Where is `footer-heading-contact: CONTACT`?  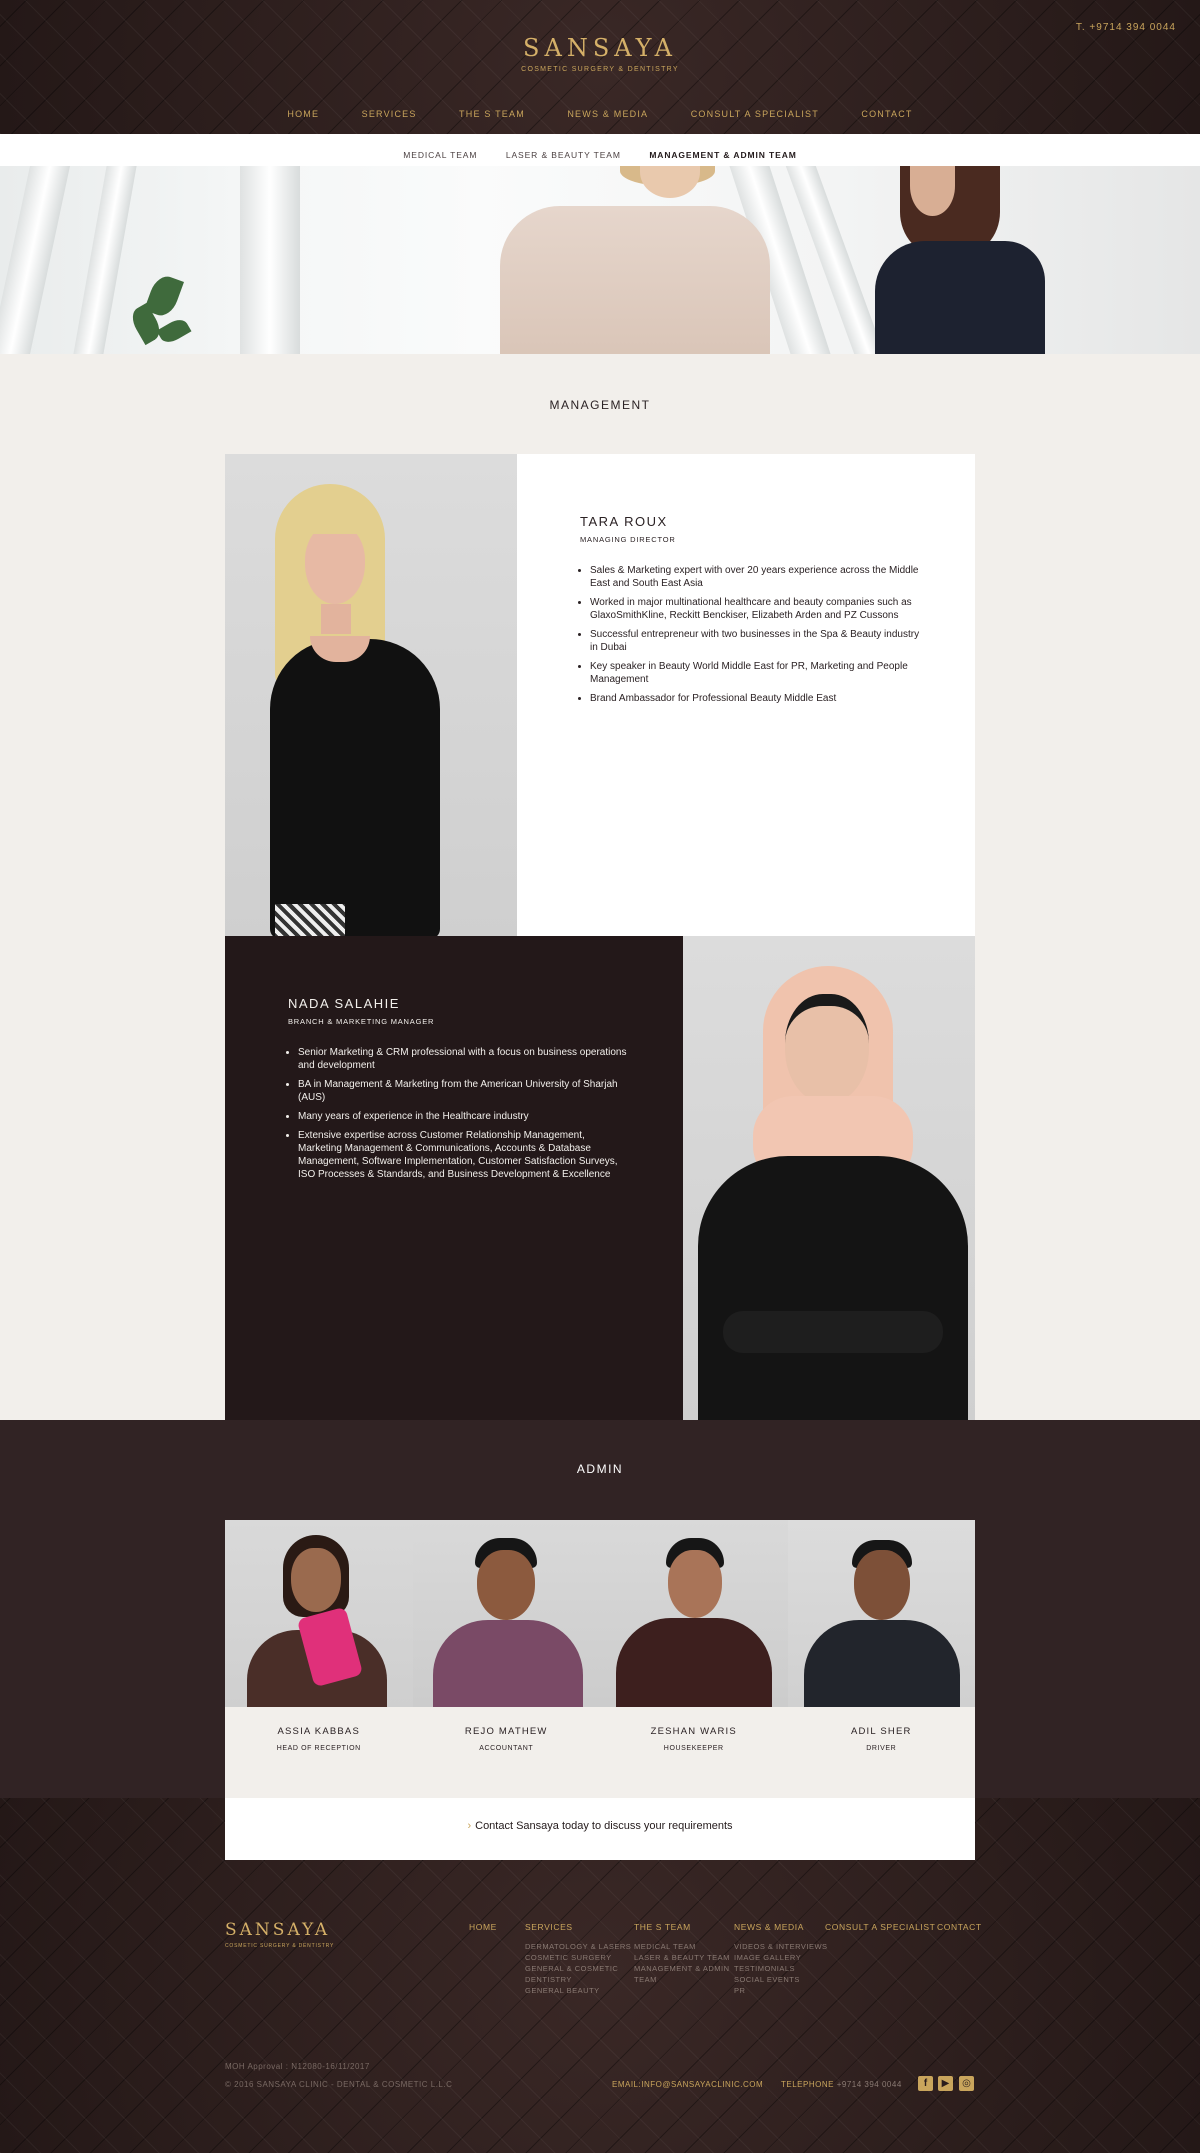 footer-heading-contact: CONTACT is located at coordinates (959, 1927).